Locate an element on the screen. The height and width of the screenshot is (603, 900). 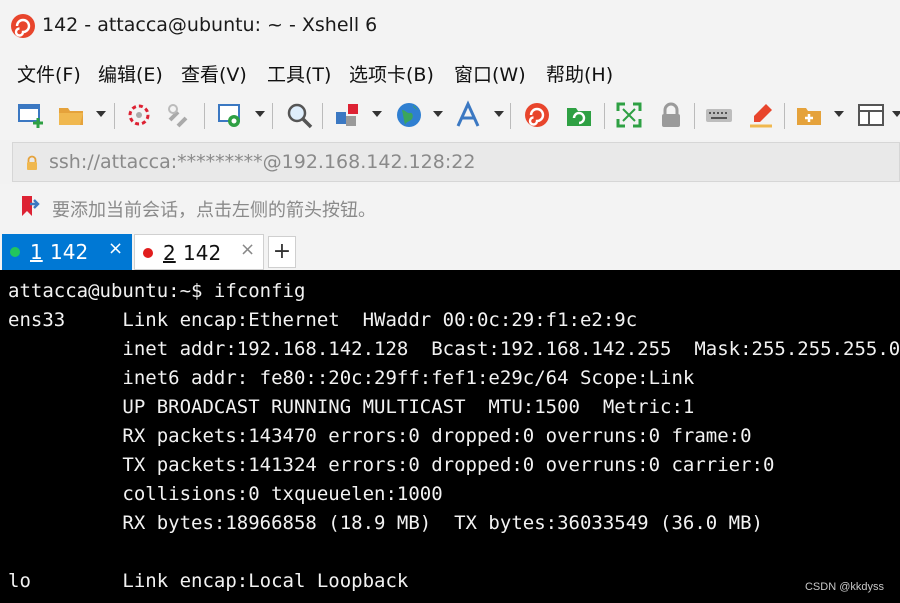
layout-dropdown-icon is located at coordinates (896, 114).